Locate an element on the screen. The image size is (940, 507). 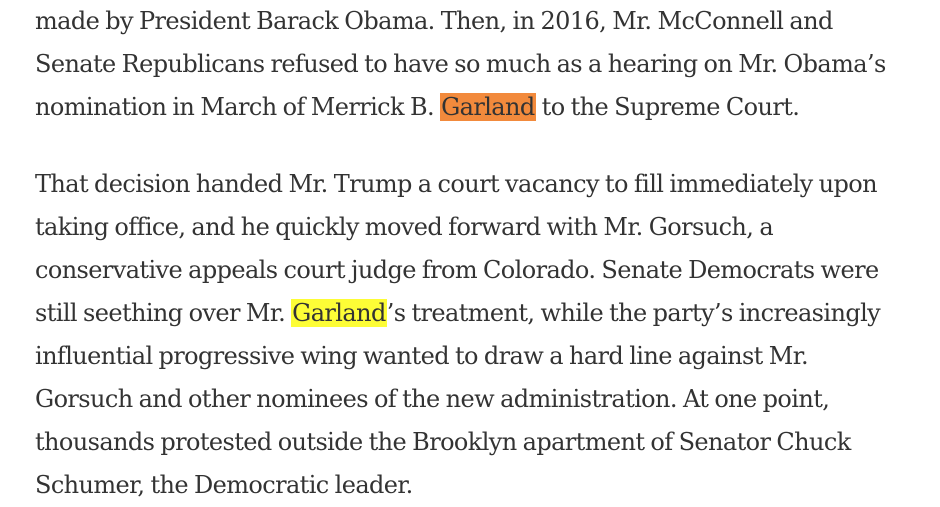
text-segment: nomination in March of Merrick B. is located at coordinates (238, 107).